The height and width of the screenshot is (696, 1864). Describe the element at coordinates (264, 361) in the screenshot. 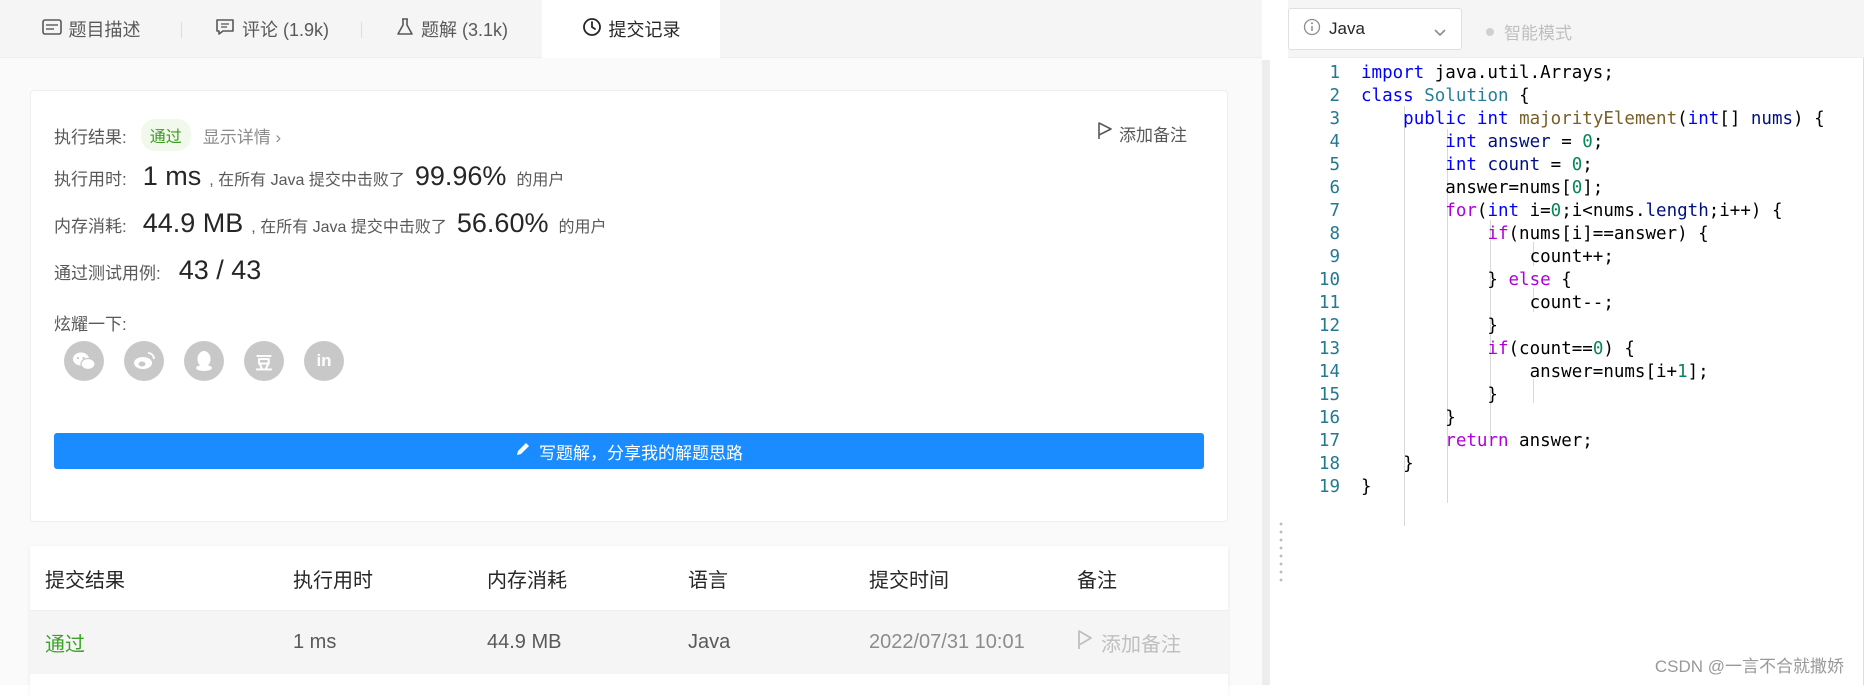

I see `douban-icon: 豆` at that location.